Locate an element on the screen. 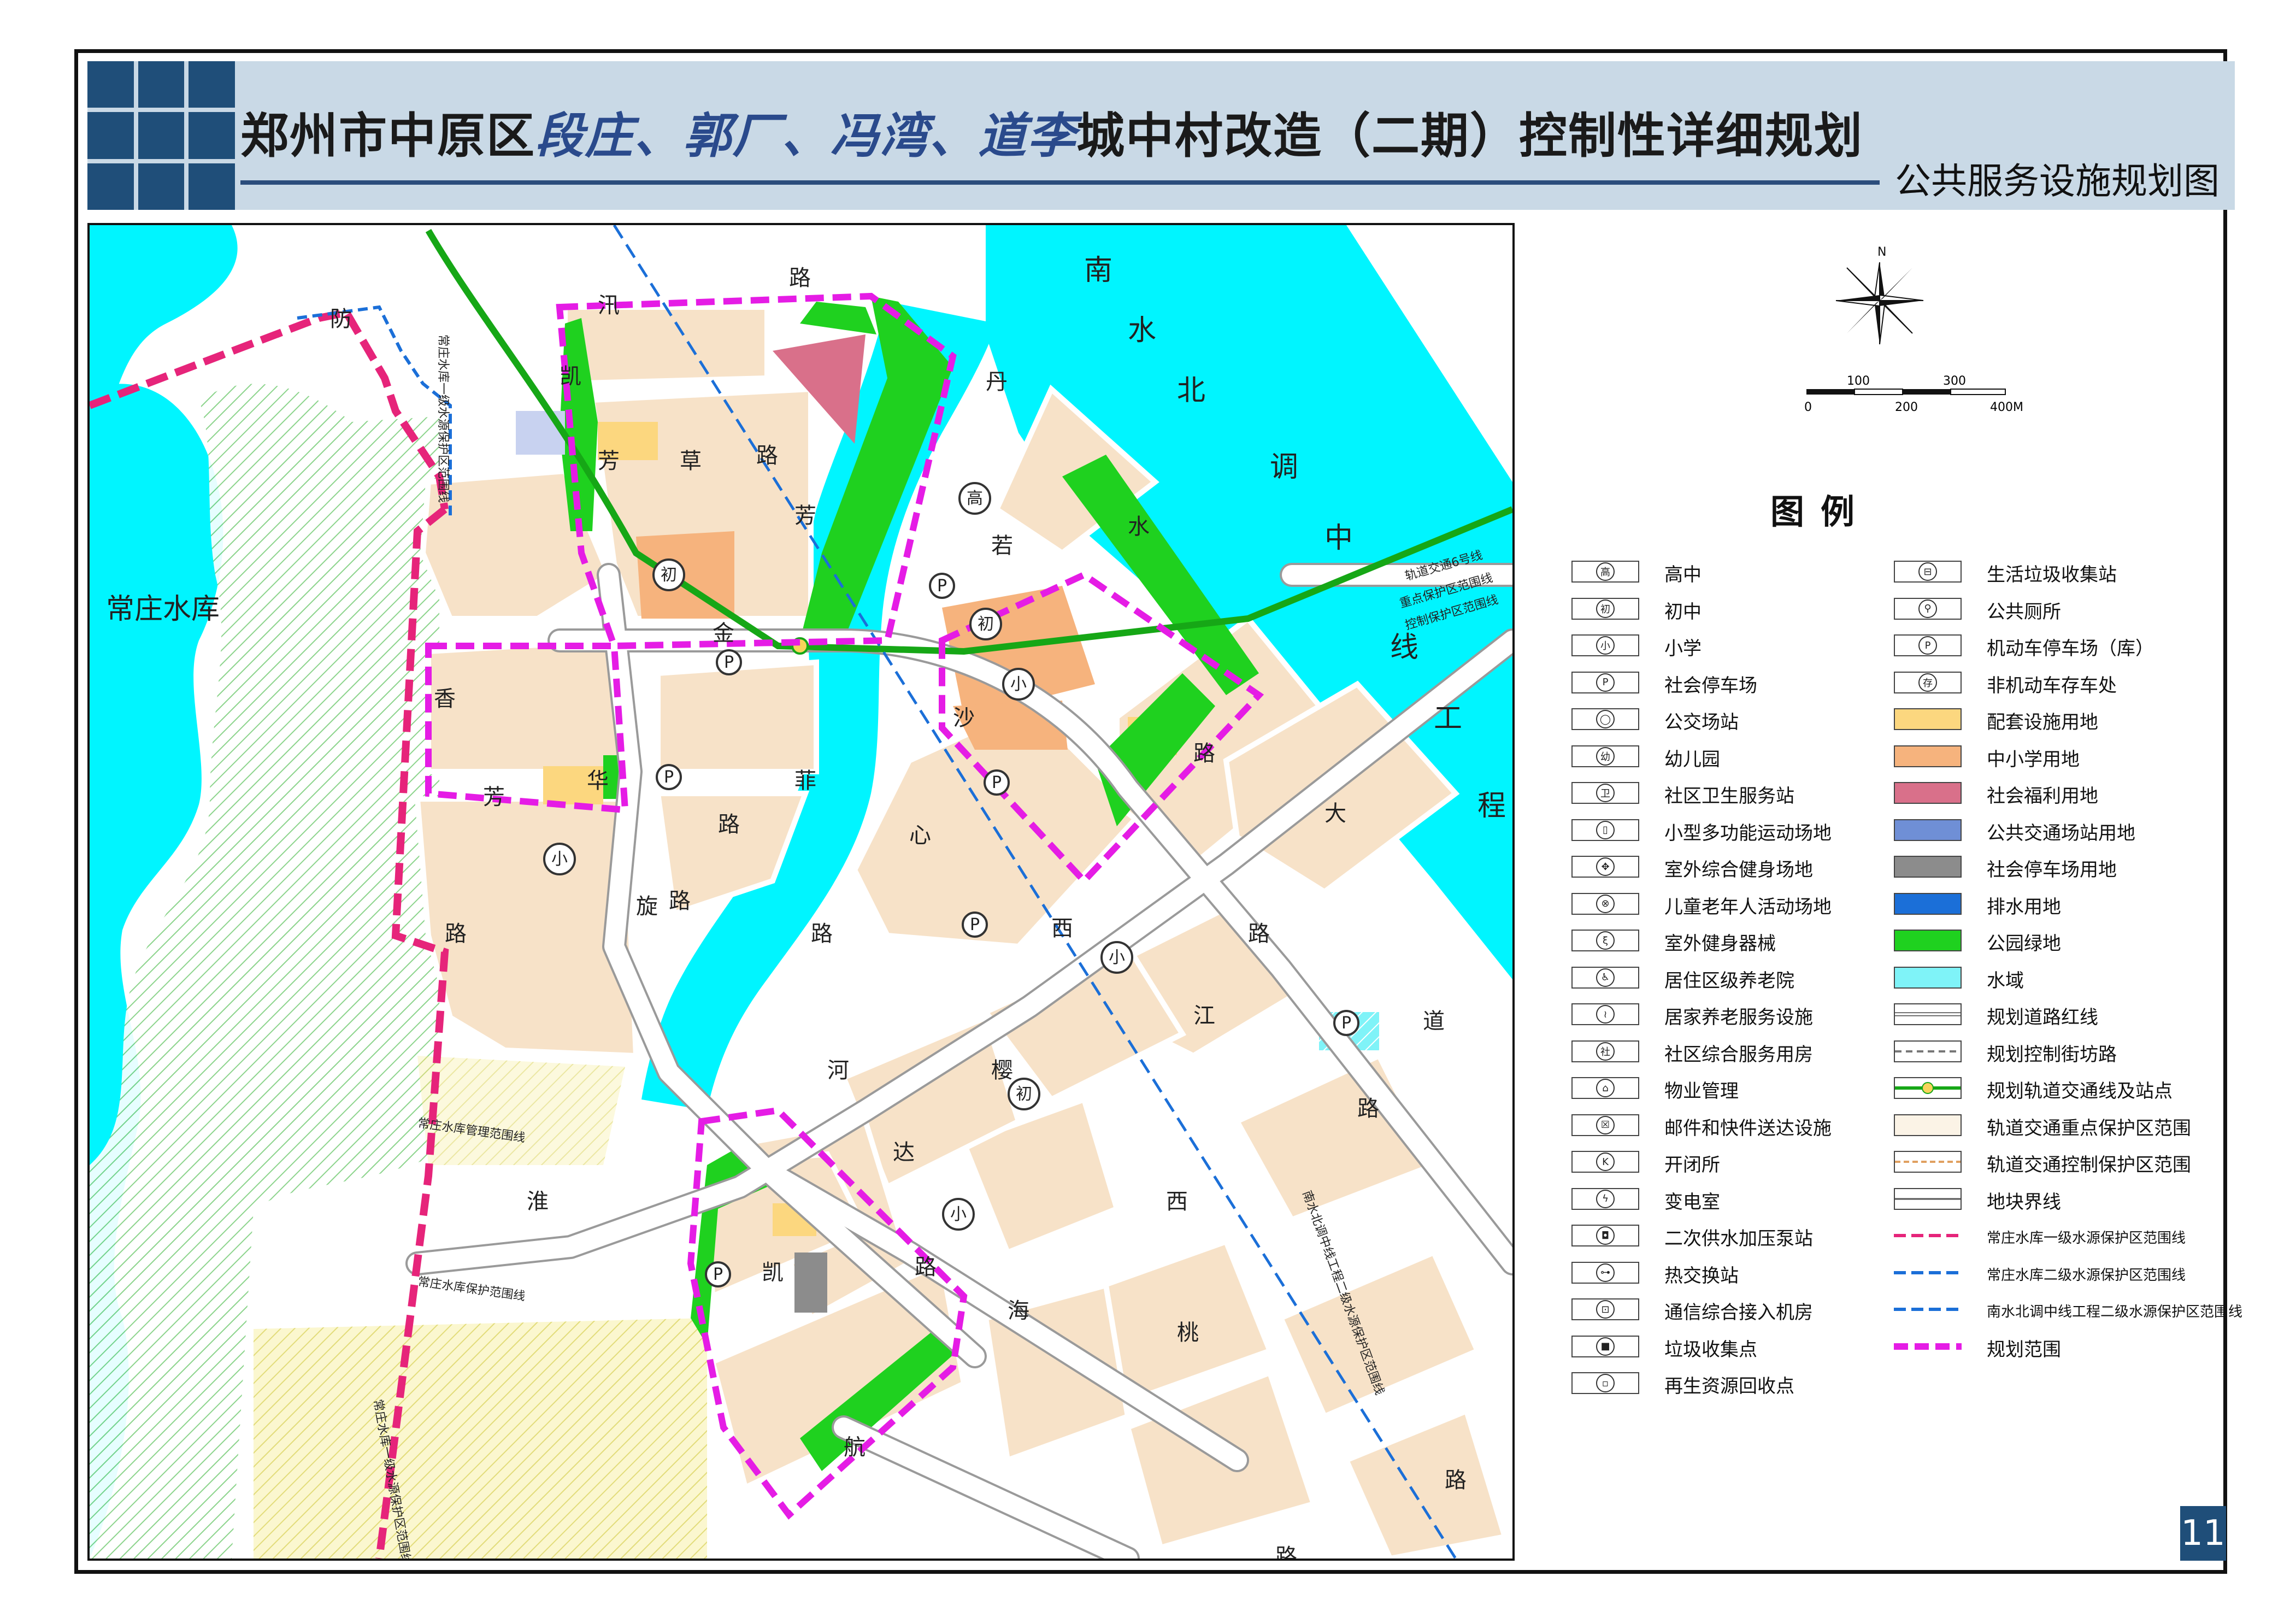 This screenshot has height=1623, width=2296. road-label: 旋 is located at coordinates (647, 906).